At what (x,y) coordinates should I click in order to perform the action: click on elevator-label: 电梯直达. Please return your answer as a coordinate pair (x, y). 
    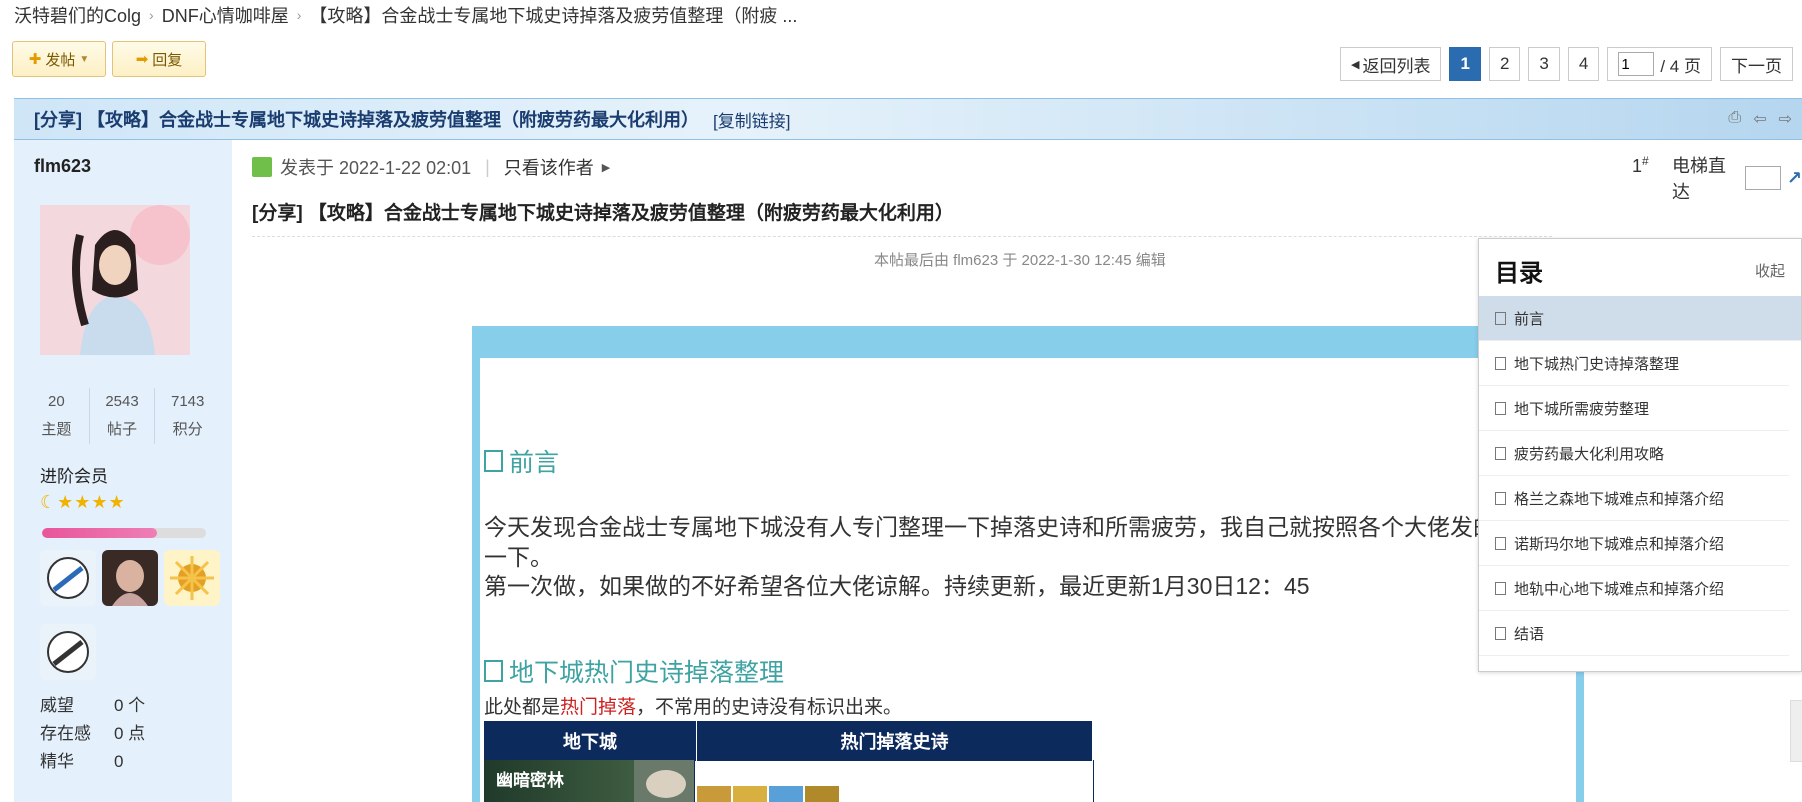
    Looking at the image, I should click on (1699, 179).